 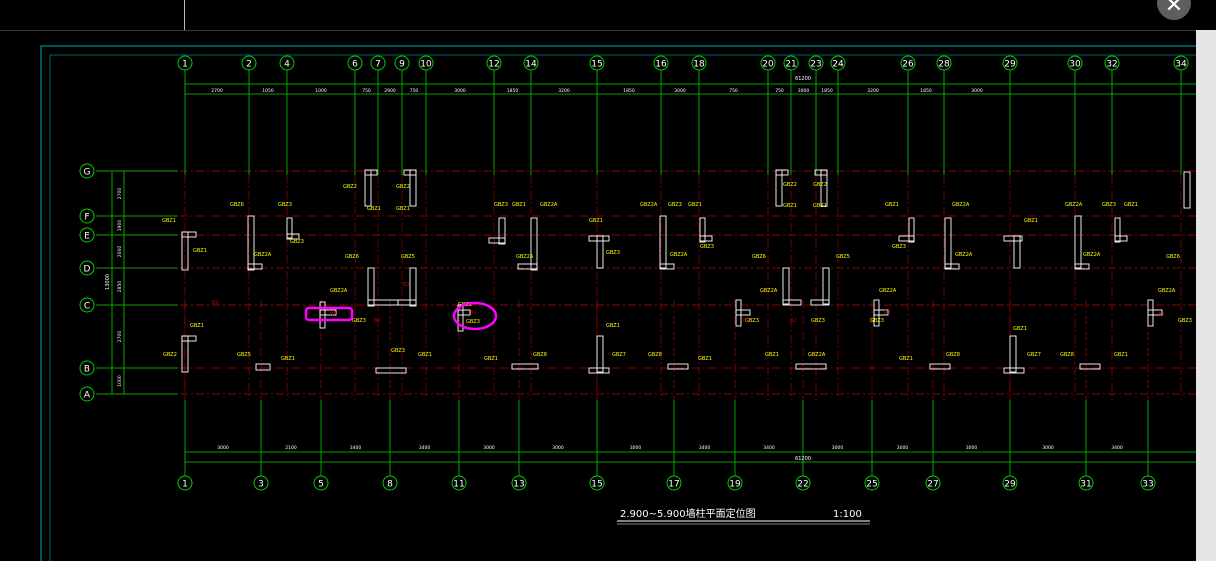 I want to click on row-axis-label: E, so click(x=87, y=237).